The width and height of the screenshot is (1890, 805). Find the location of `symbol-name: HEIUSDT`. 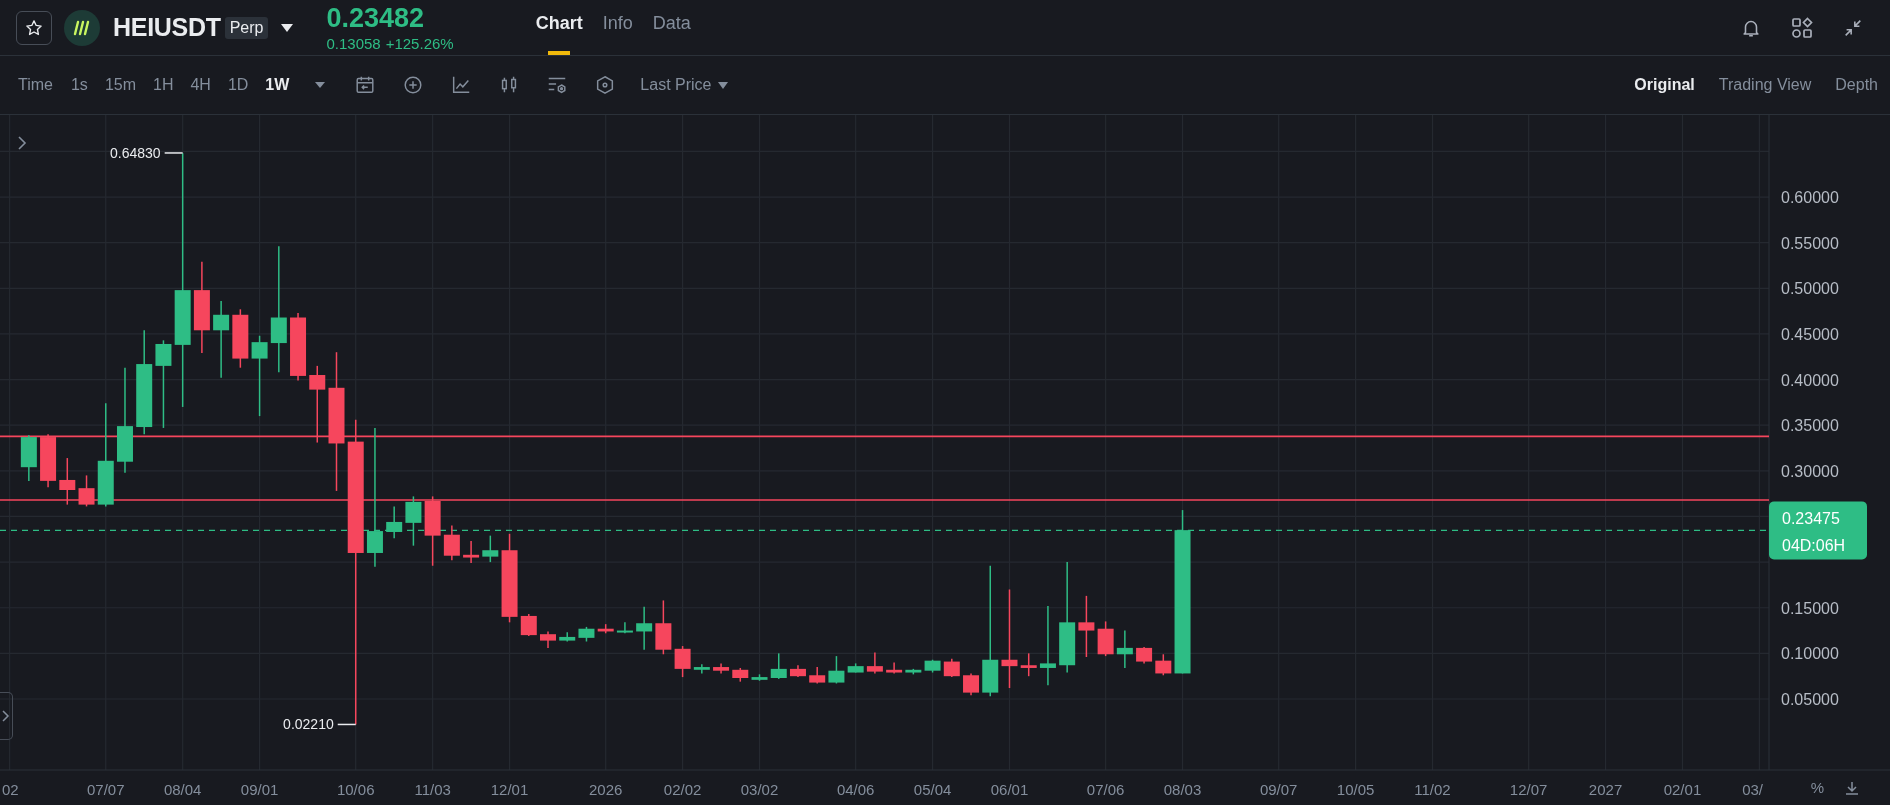

symbol-name: HEIUSDT is located at coordinates (167, 27).